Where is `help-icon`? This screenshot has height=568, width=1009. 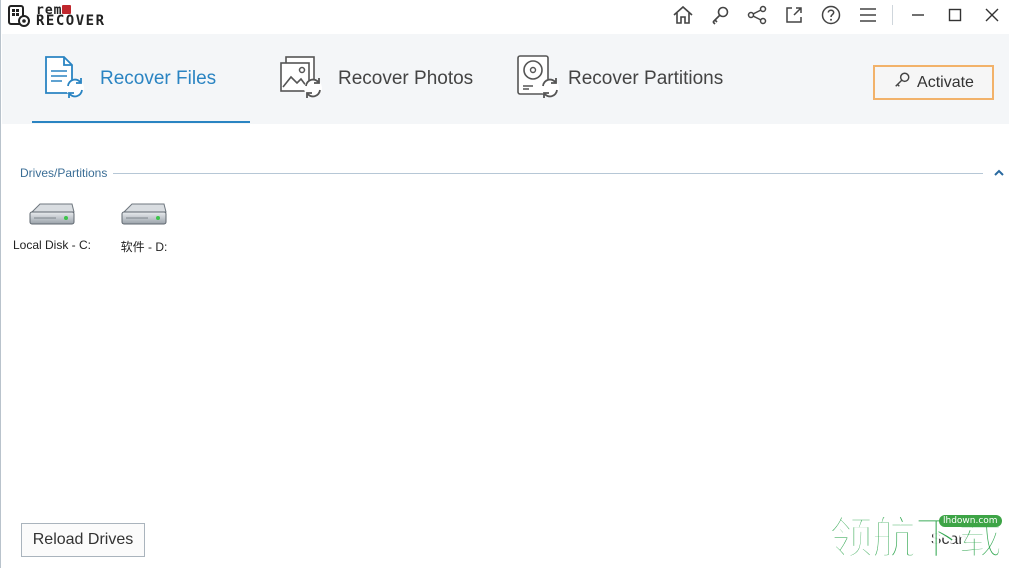 help-icon is located at coordinates (830, 15).